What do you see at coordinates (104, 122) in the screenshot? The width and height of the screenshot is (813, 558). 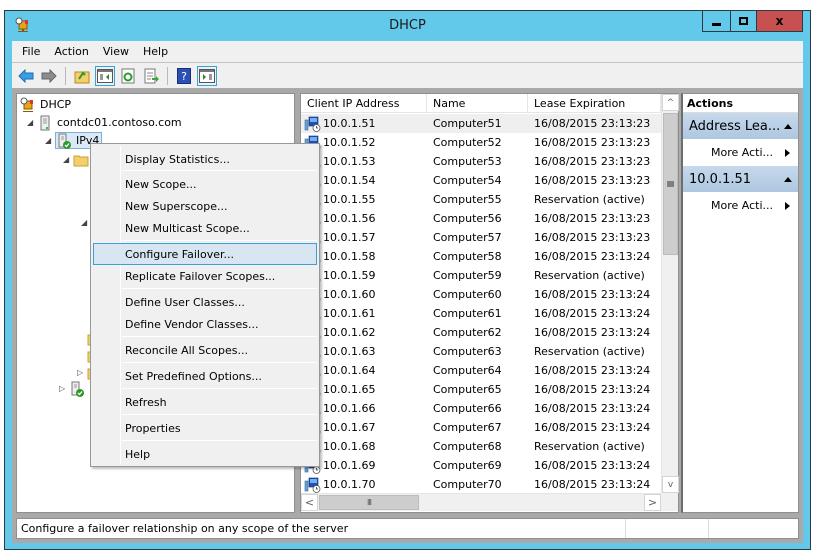 I see `tree-item-server: ◢ contdc01.contoso.com` at bounding box center [104, 122].